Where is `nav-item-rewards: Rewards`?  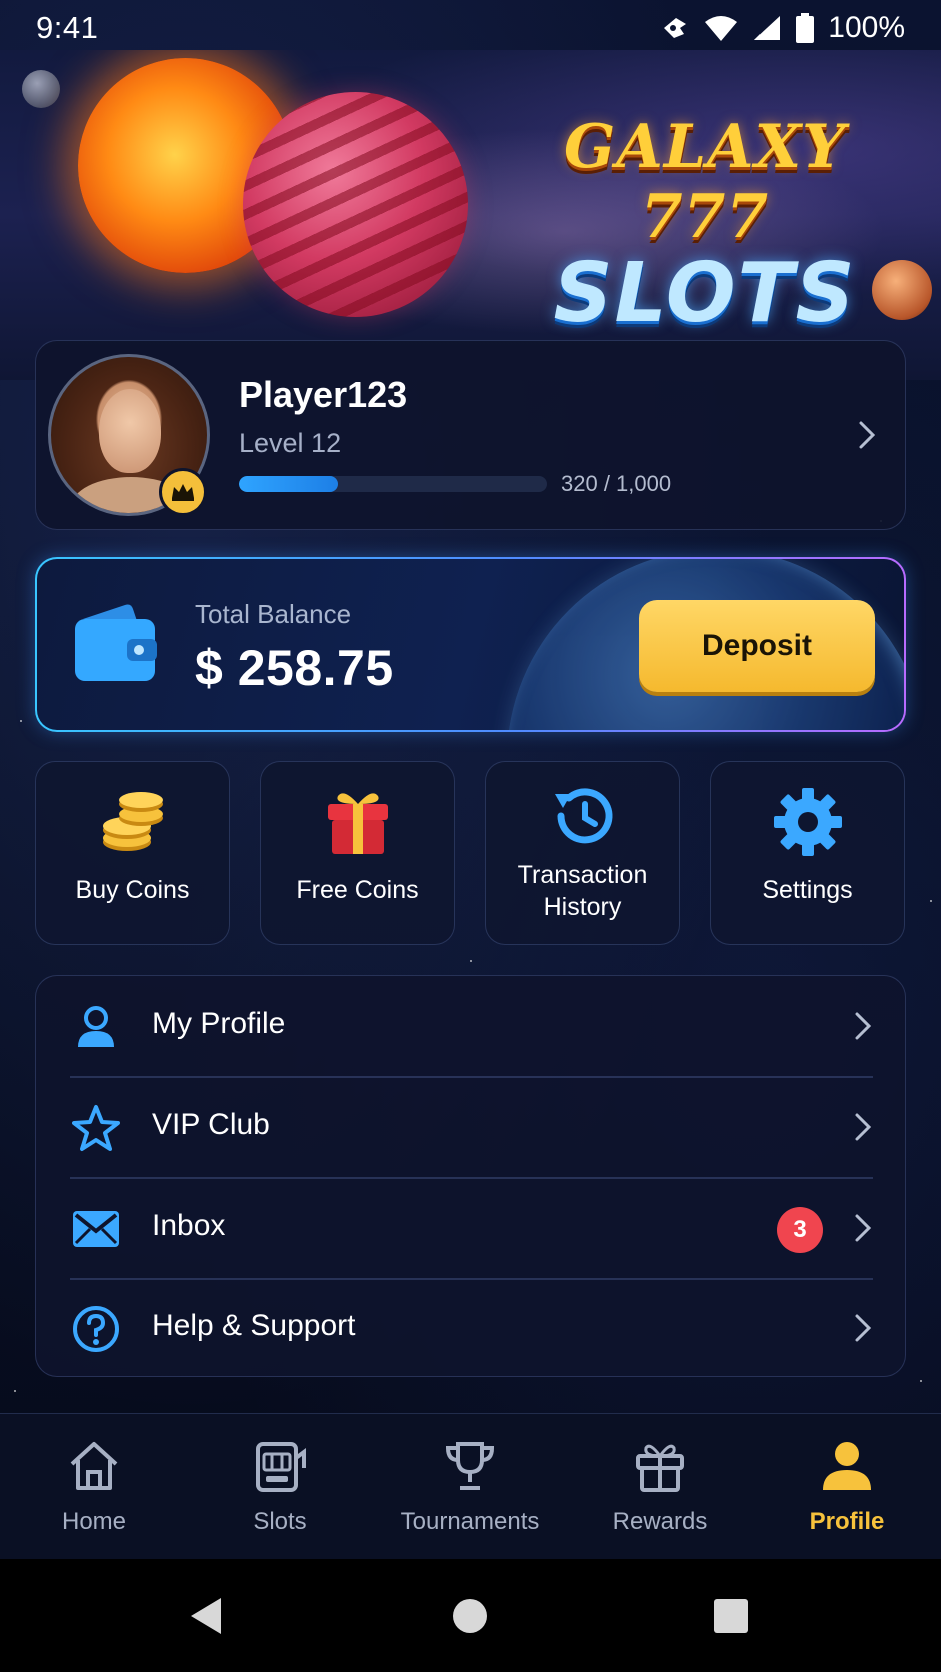 nav-item-rewards: Rewards is located at coordinates (660, 1487).